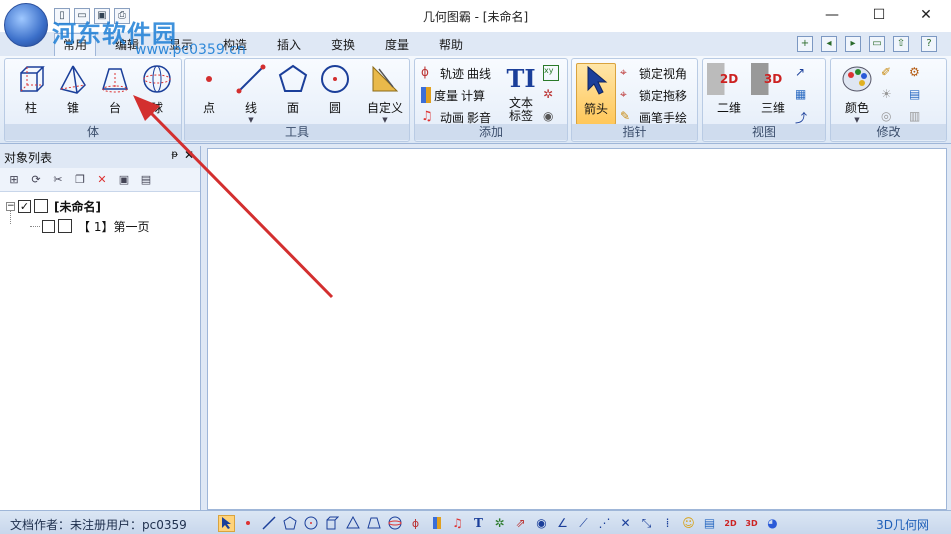 The height and width of the screenshot is (534, 951). Describe the element at coordinates (289, 523) in the screenshot. I see `bottom-polygon-icon` at that location.